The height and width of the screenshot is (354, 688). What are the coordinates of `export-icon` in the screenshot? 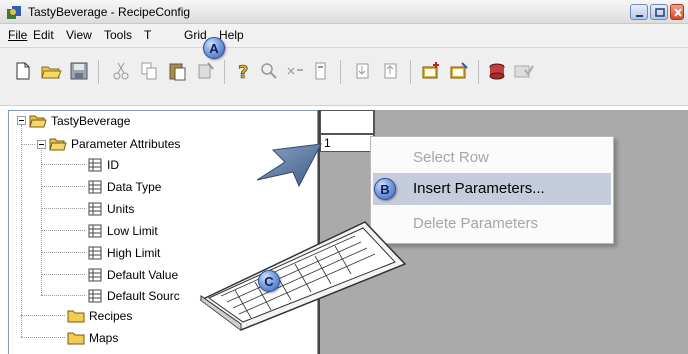 It's located at (391, 71).